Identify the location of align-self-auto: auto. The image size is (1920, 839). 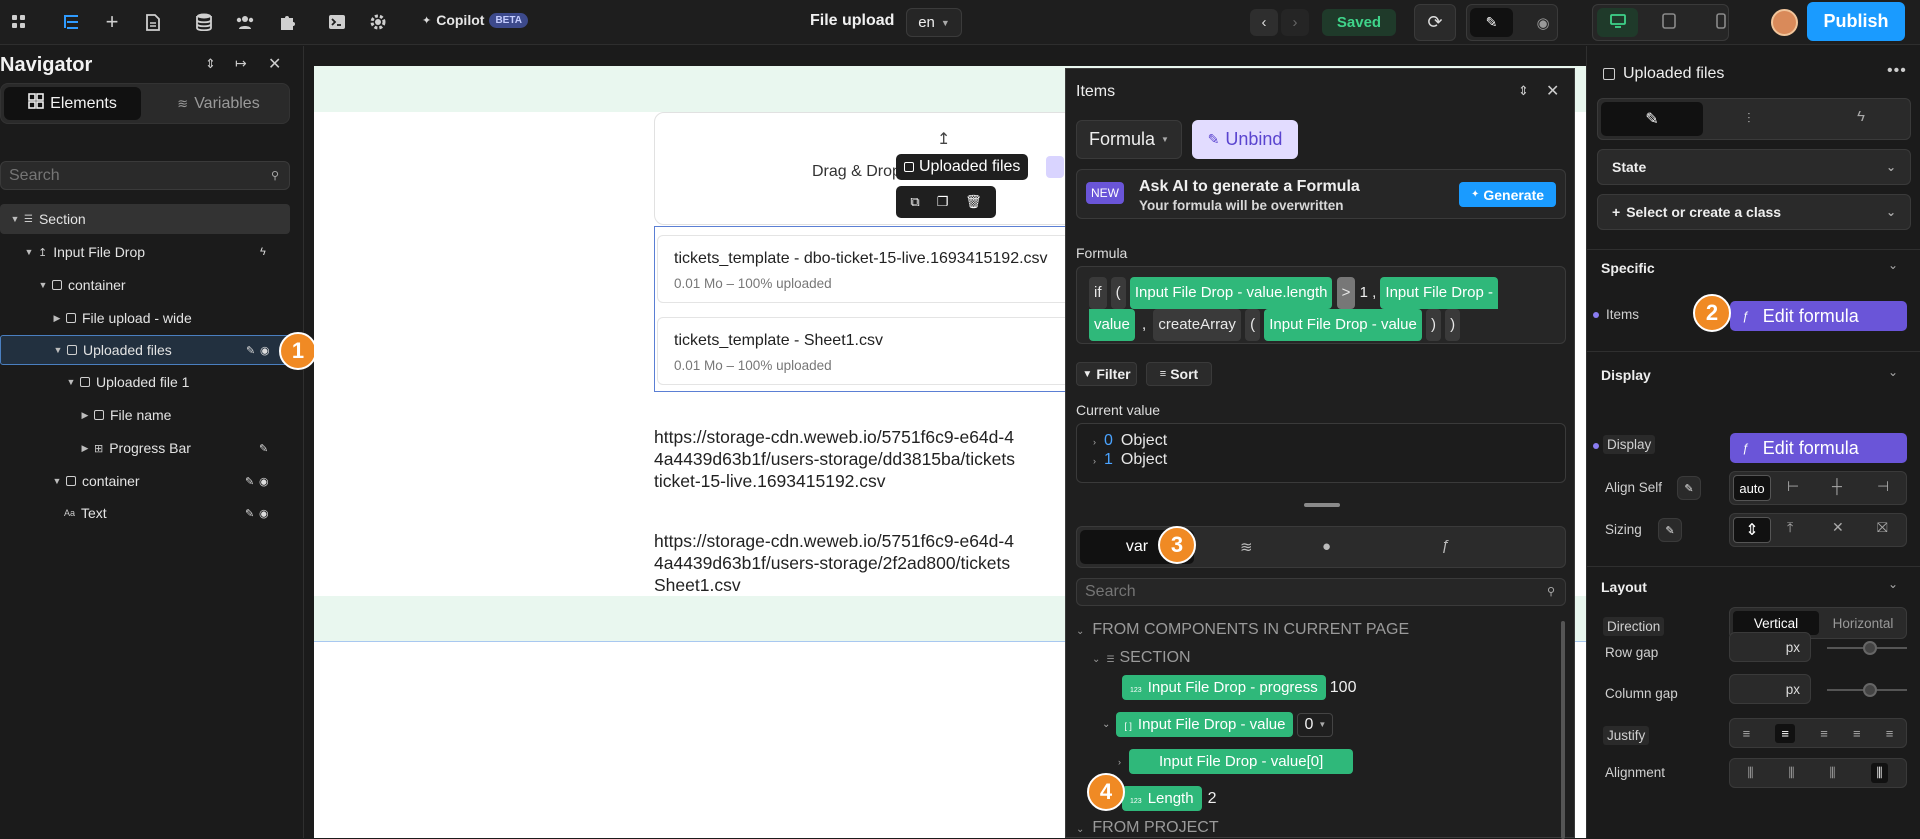
(1752, 488).